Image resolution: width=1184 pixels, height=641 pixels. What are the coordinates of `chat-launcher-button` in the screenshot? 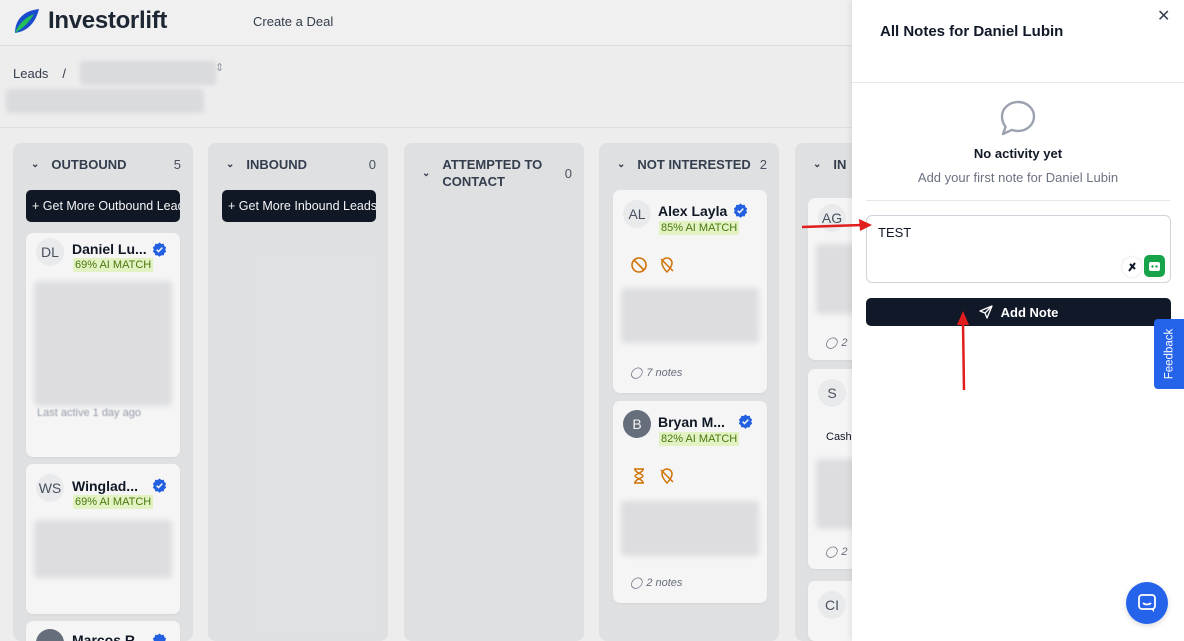 It's located at (1147, 603).